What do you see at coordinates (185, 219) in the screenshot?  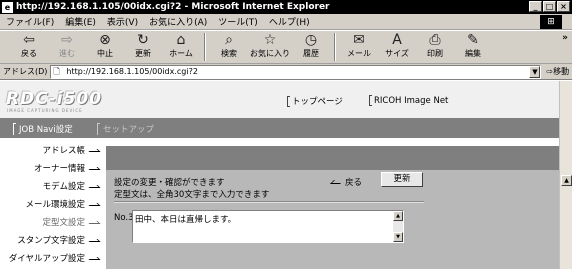 I see `template-text-value: 田中、本日は直帰します。` at bounding box center [185, 219].